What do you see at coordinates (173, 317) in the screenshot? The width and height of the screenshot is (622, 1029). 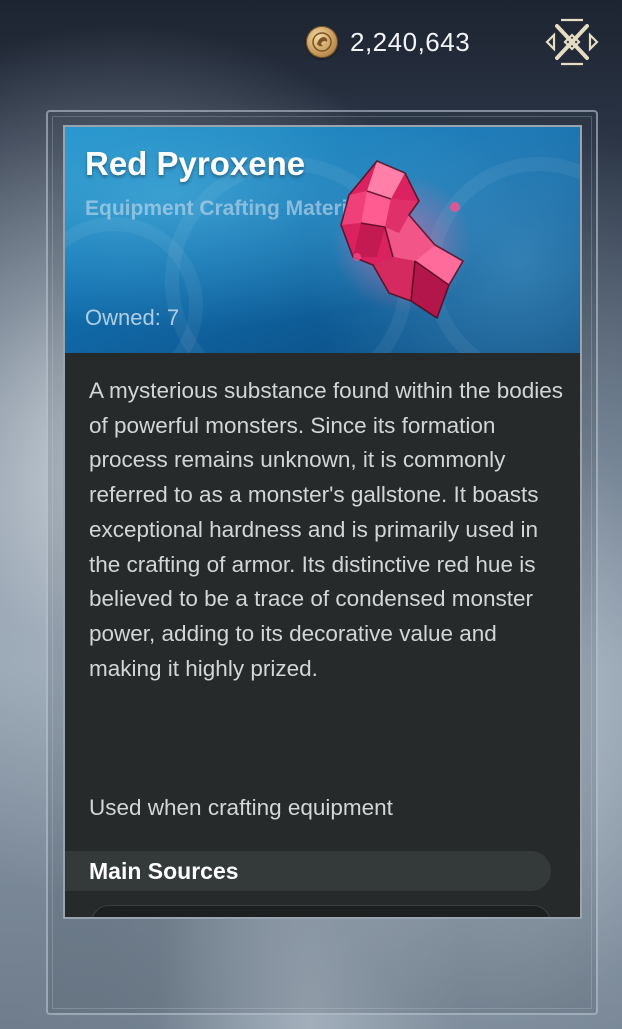 I see `owned-count: 7` at bounding box center [173, 317].